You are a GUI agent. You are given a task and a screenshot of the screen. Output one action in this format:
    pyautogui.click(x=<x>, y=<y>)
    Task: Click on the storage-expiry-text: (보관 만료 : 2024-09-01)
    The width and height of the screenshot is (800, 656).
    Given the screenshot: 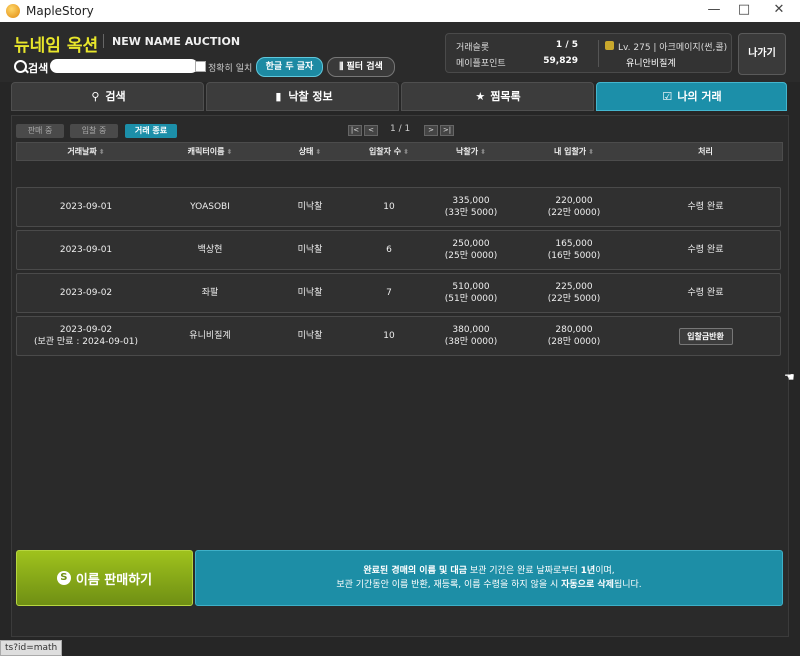 What is the action you would take?
    pyautogui.click(x=86, y=342)
    